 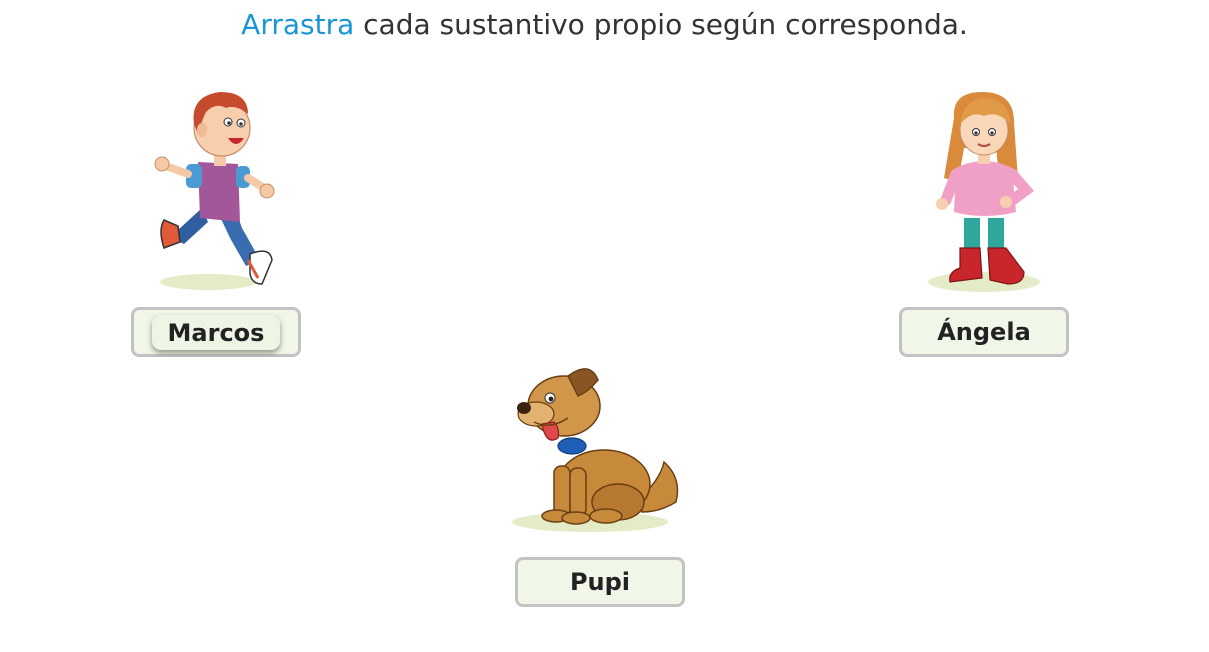 I want to click on dropzone-boy: Marcos, so click(x=216, y=332).